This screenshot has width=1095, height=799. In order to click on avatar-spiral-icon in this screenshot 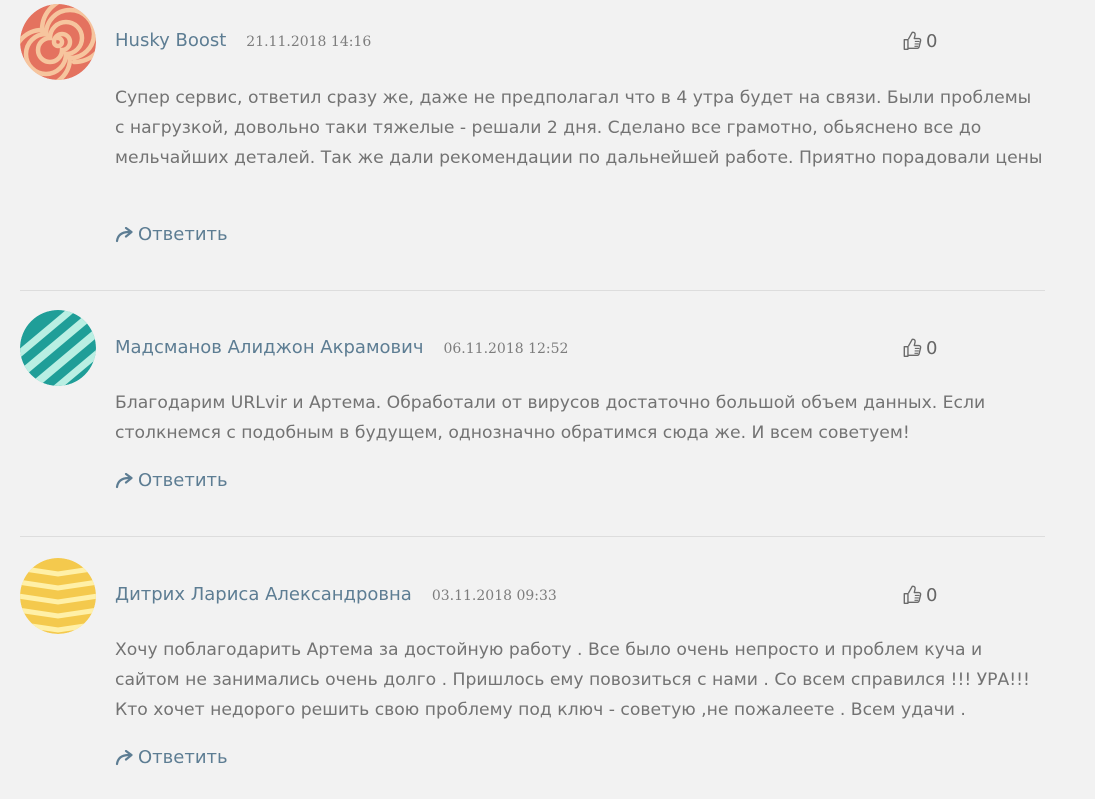, I will do `click(58, 42)`.